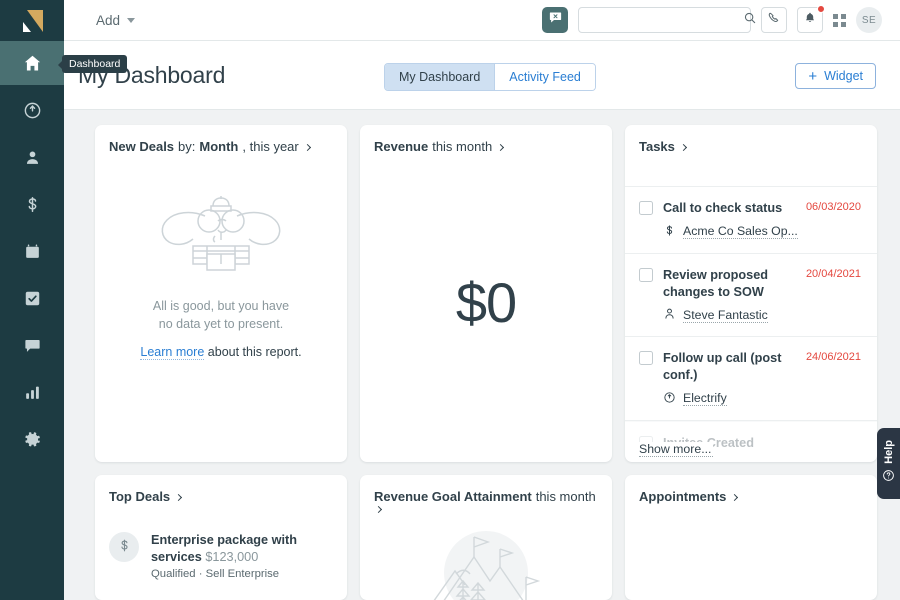 This screenshot has height=600, width=900. Describe the element at coordinates (486, 302) in the screenshot. I see `revenue-value: $0` at that location.